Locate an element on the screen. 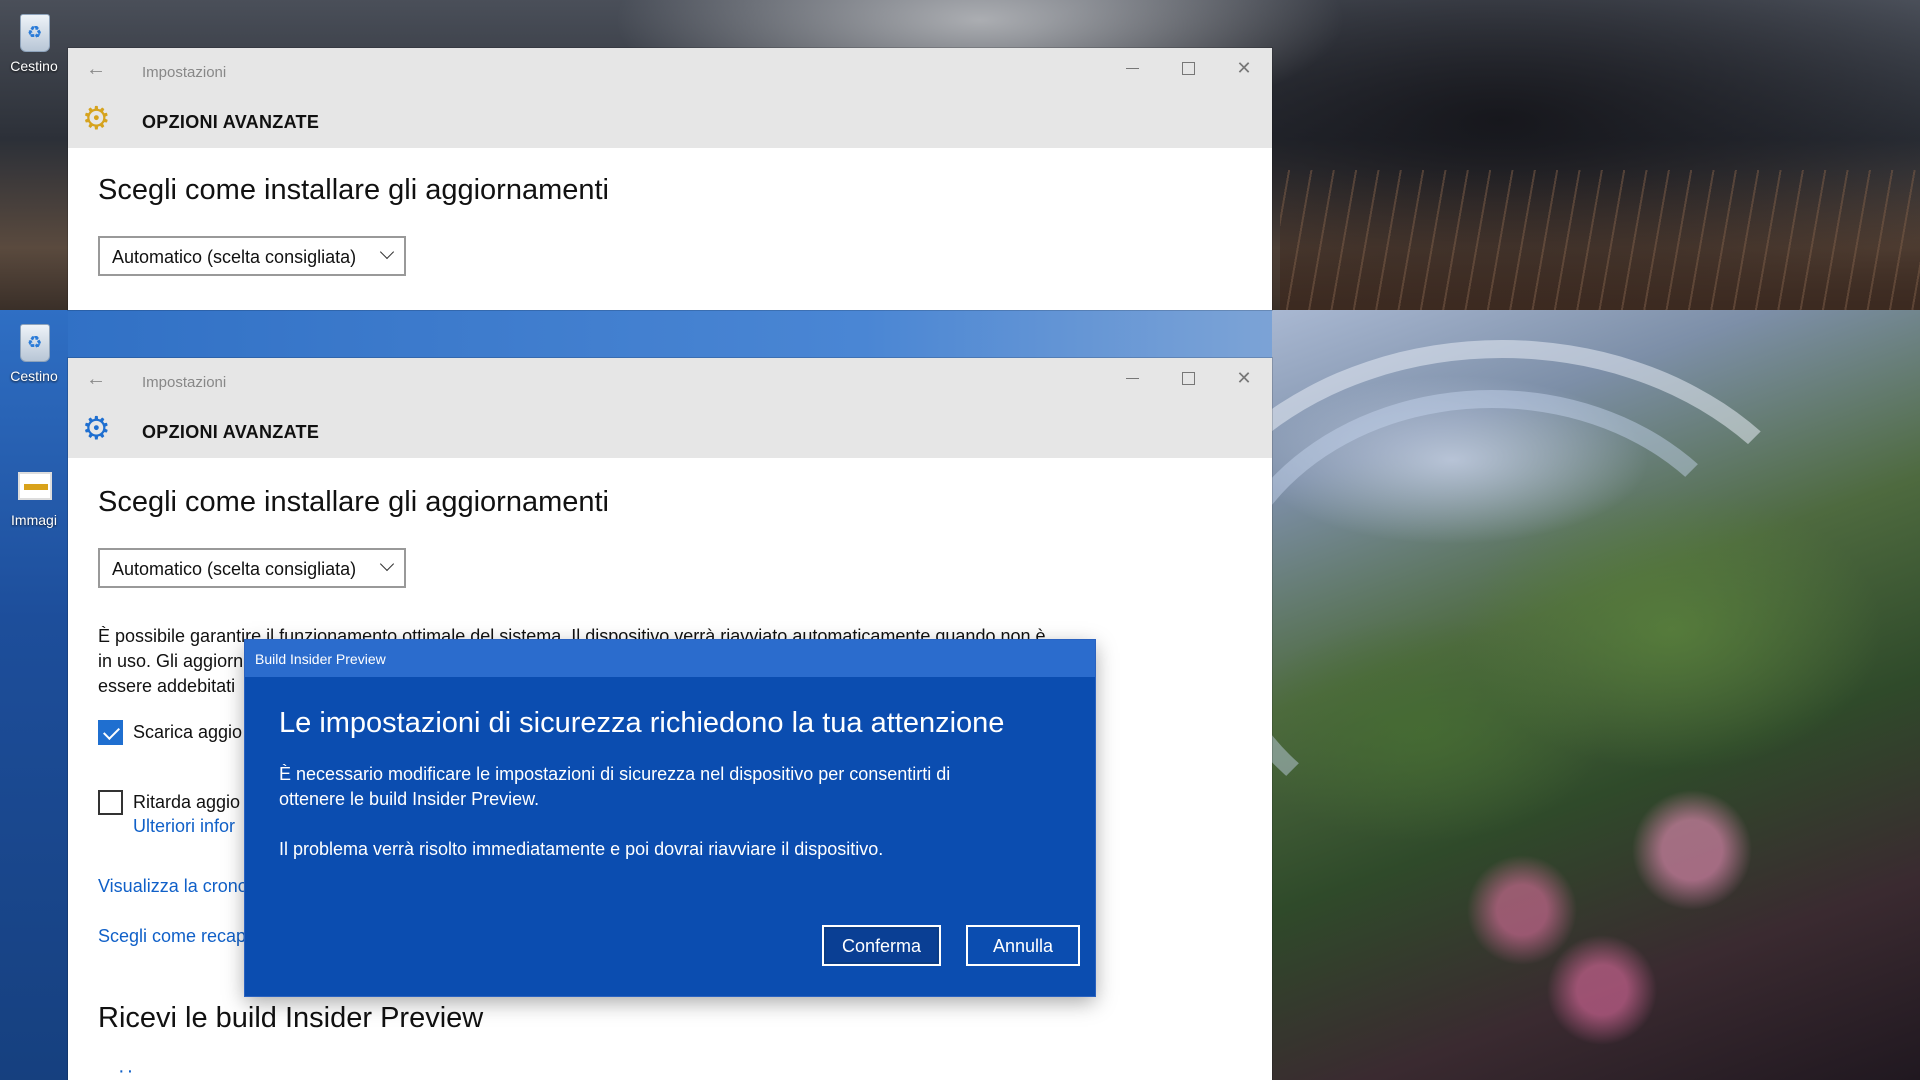 This screenshot has height=1080, width=1920. defer-updates-checkbox is located at coordinates (110, 802).